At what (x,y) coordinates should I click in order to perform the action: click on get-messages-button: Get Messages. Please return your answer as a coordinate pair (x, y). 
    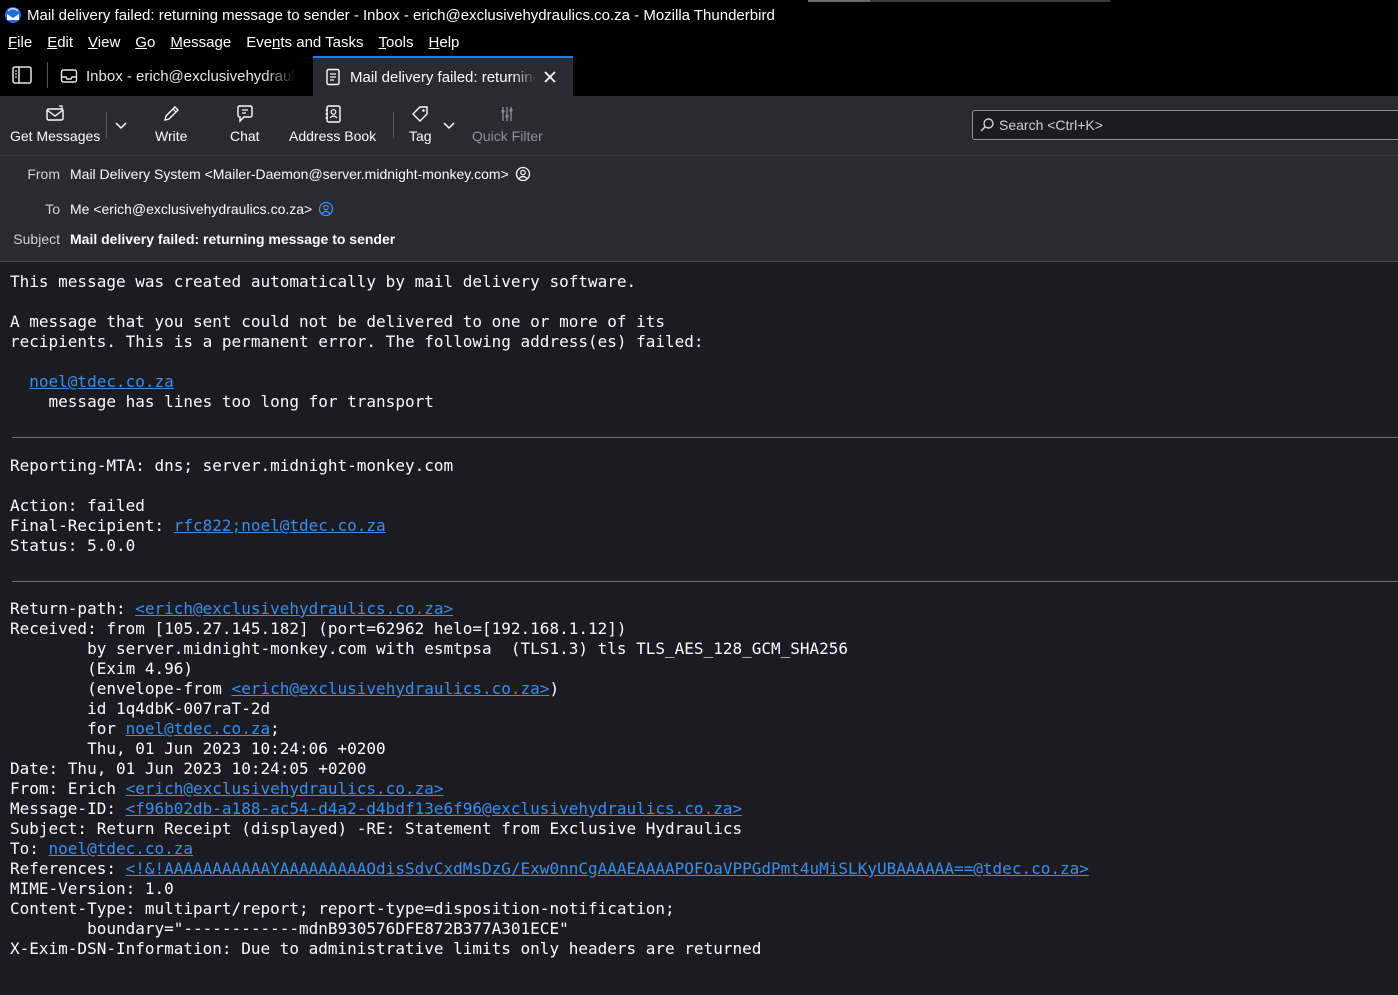
    Looking at the image, I should click on (55, 124).